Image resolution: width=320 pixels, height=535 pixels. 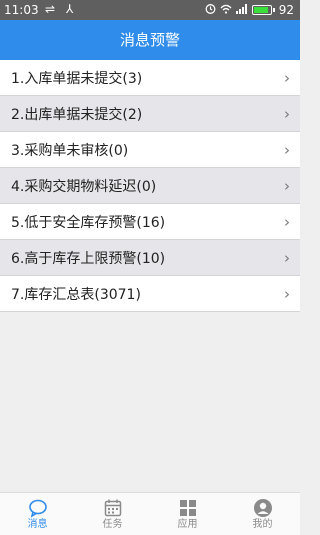 I want to click on message-item: 5.低于安全库存预警(16) ›, so click(x=150, y=222).